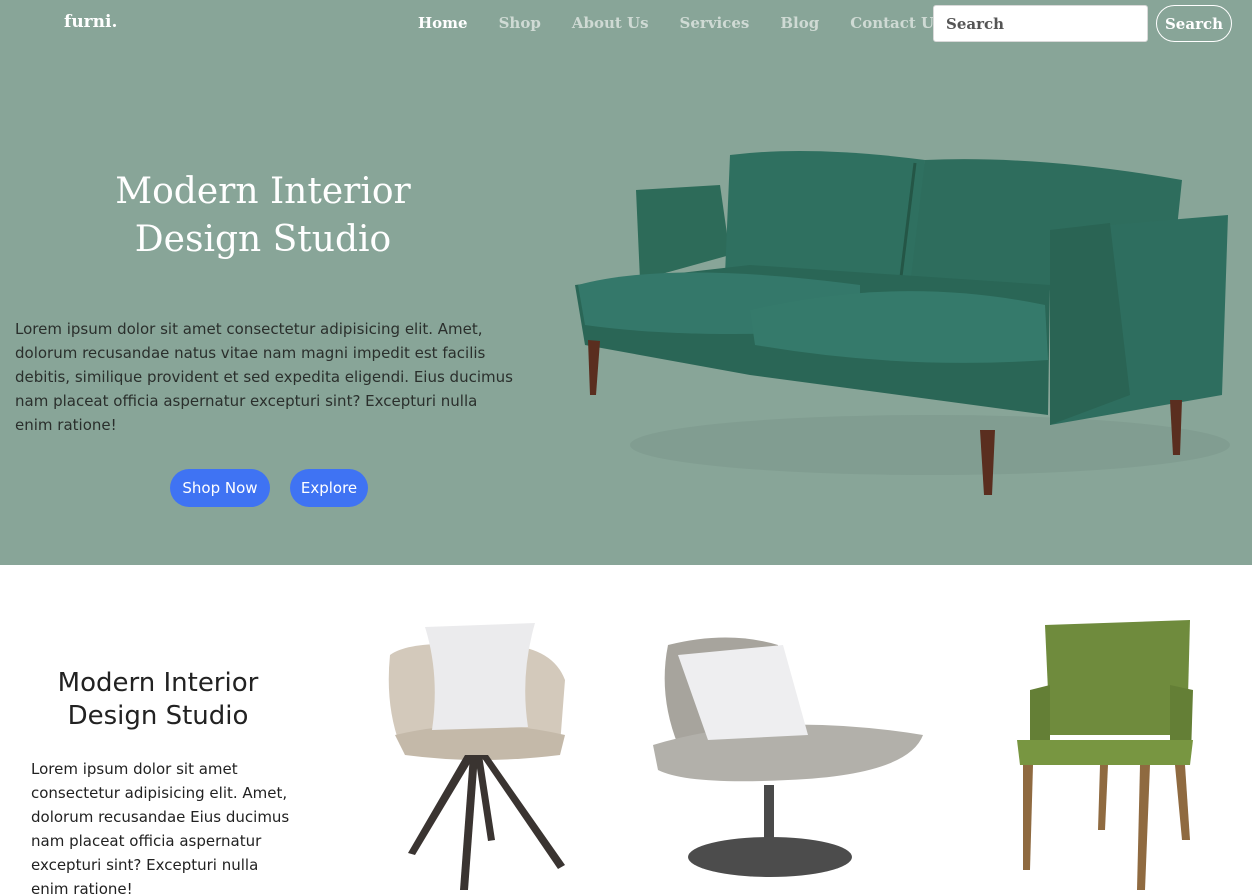 The height and width of the screenshot is (895, 1252). What do you see at coordinates (329, 488) in the screenshot?
I see `explore-button: Explore` at bounding box center [329, 488].